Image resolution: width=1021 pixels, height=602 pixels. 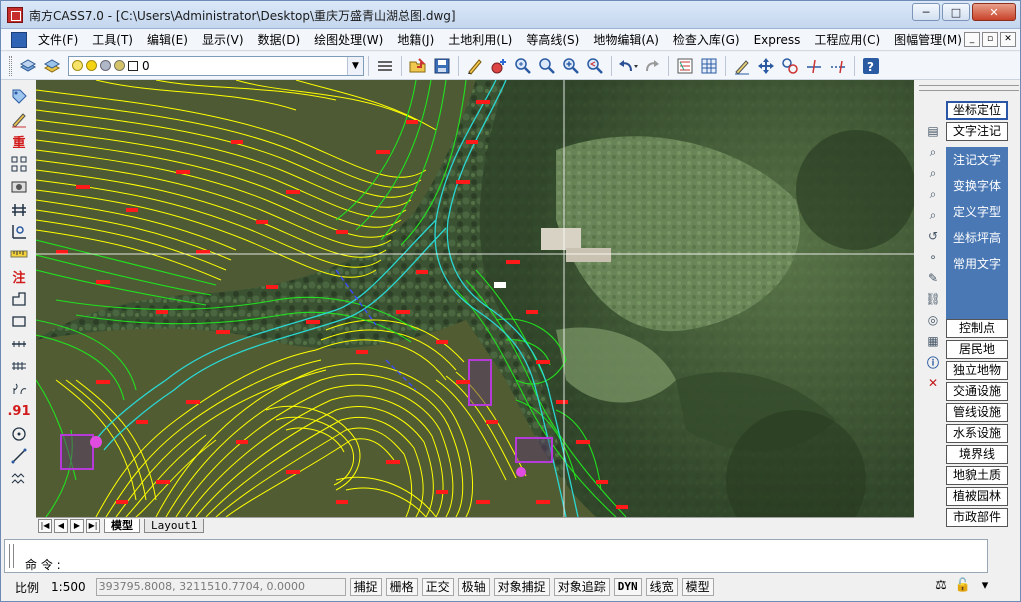 I want to click on pipeline-button: 管线设施, so click(x=977, y=412).